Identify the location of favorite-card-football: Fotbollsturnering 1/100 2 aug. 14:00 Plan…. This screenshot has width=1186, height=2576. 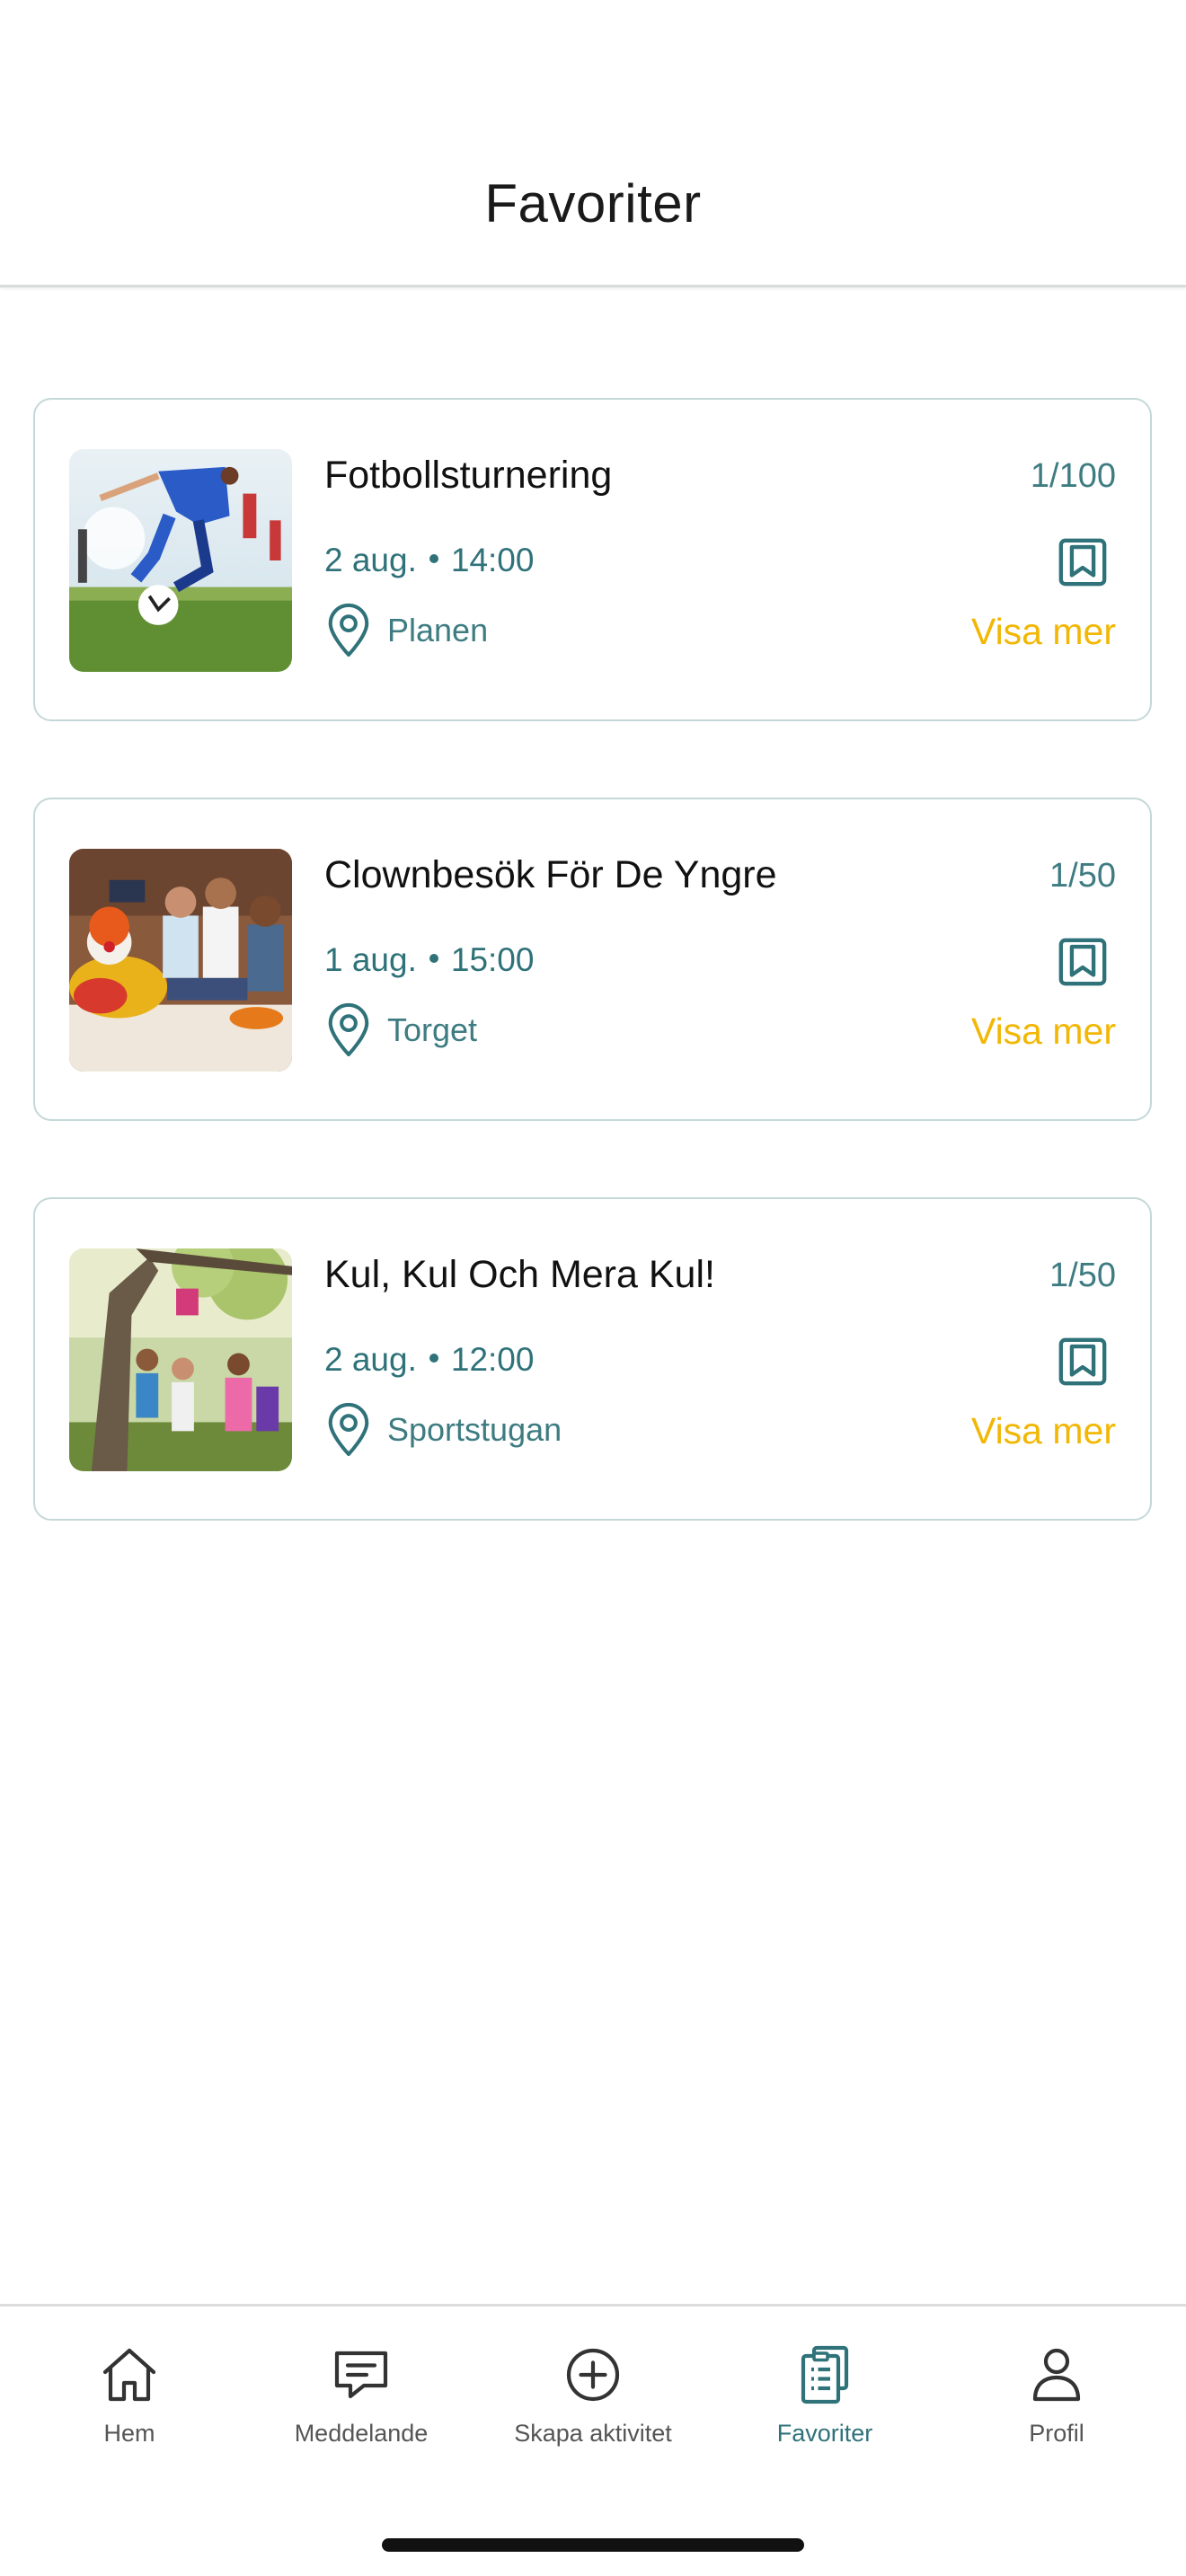
(592, 559).